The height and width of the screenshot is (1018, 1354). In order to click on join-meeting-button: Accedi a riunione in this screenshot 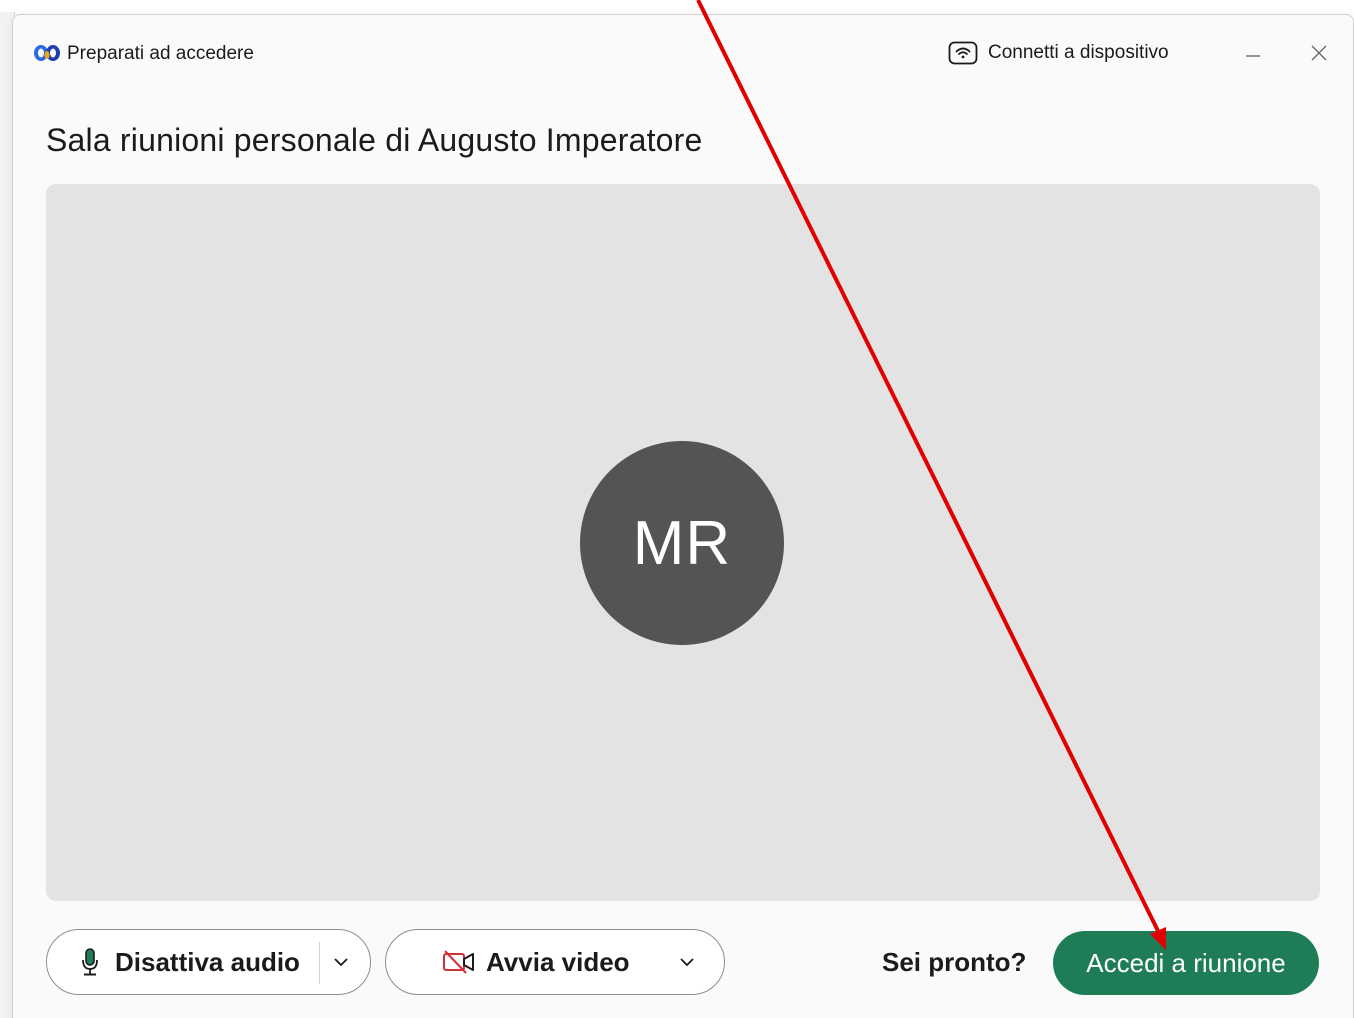, I will do `click(1186, 963)`.